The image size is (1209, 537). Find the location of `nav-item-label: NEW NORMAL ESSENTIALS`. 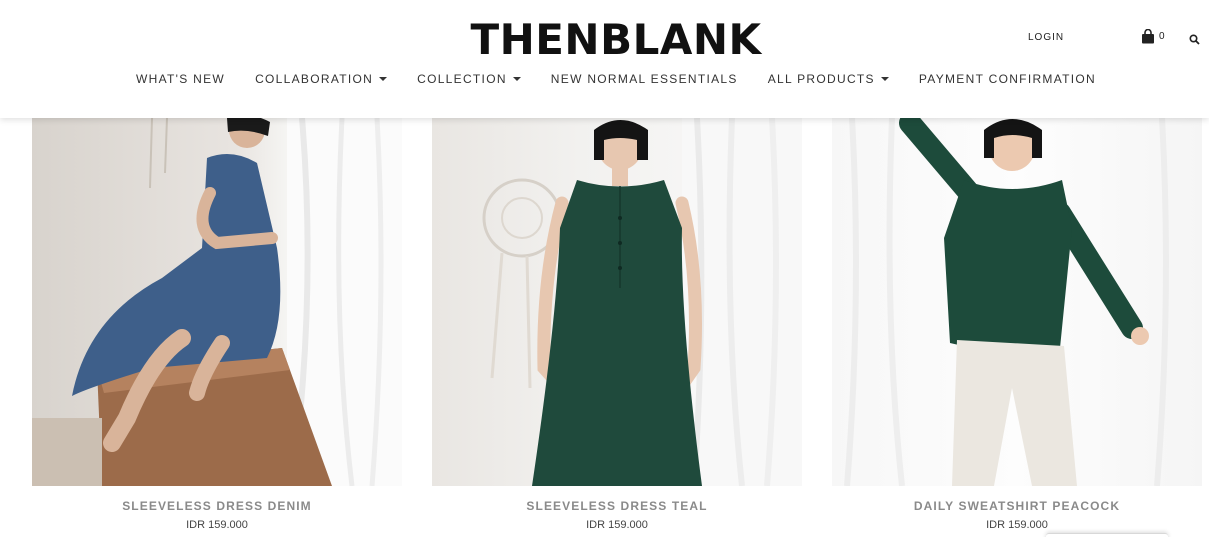

nav-item-label: NEW NORMAL ESSENTIALS is located at coordinates (644, 79).